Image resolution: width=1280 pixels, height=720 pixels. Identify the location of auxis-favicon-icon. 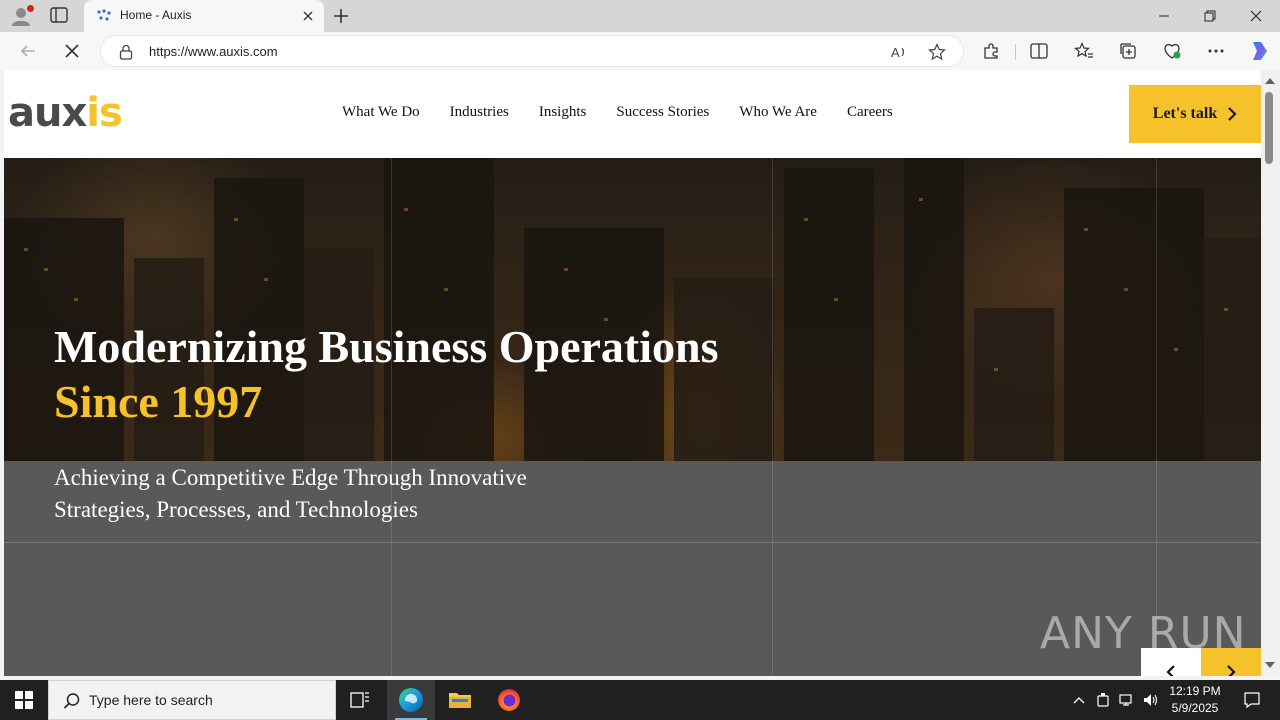
(104, 15).